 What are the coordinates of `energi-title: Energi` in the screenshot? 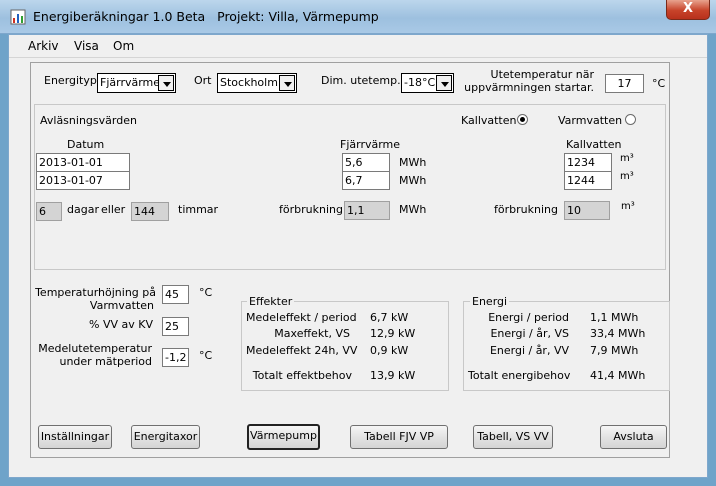 It's located at (490, 301).